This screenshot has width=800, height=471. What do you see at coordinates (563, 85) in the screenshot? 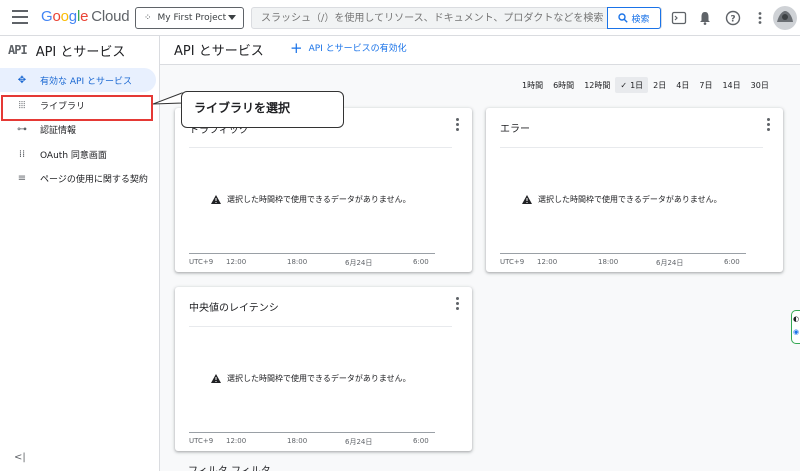
I see `range-6h: 6時間` at bounding box center [563, 85].